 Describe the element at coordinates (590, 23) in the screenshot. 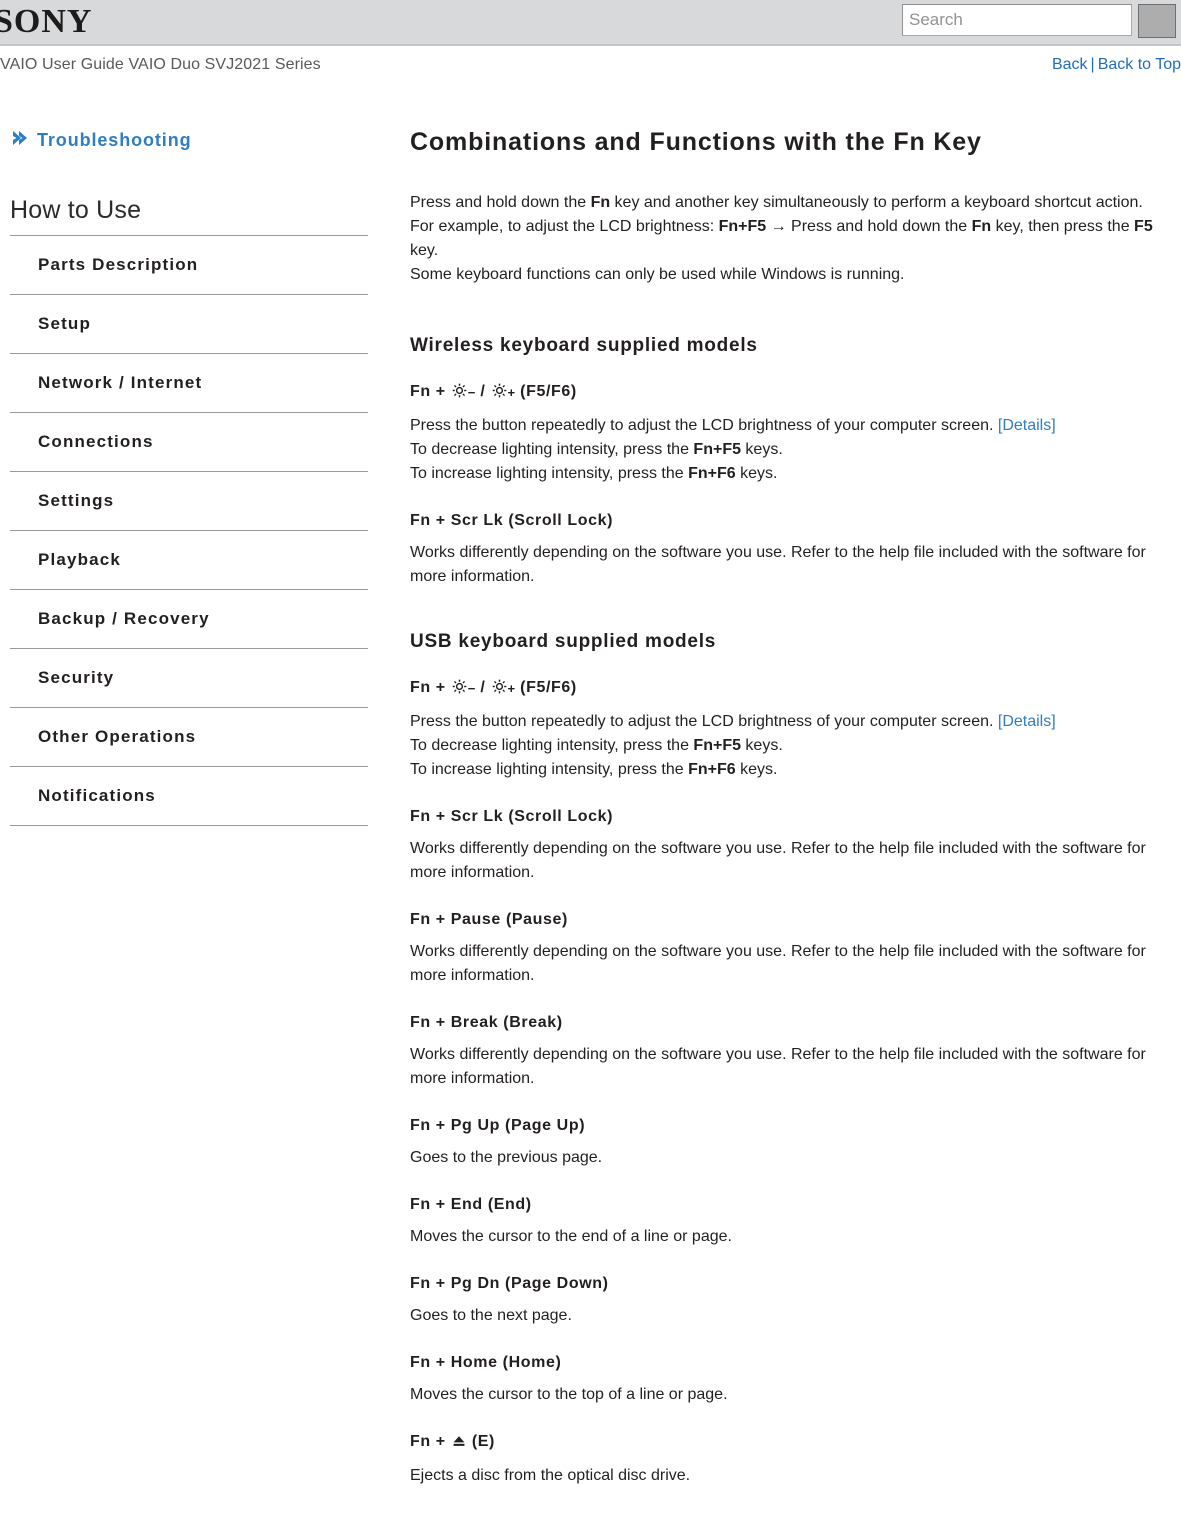

I see `site-header: SONY` at that location.